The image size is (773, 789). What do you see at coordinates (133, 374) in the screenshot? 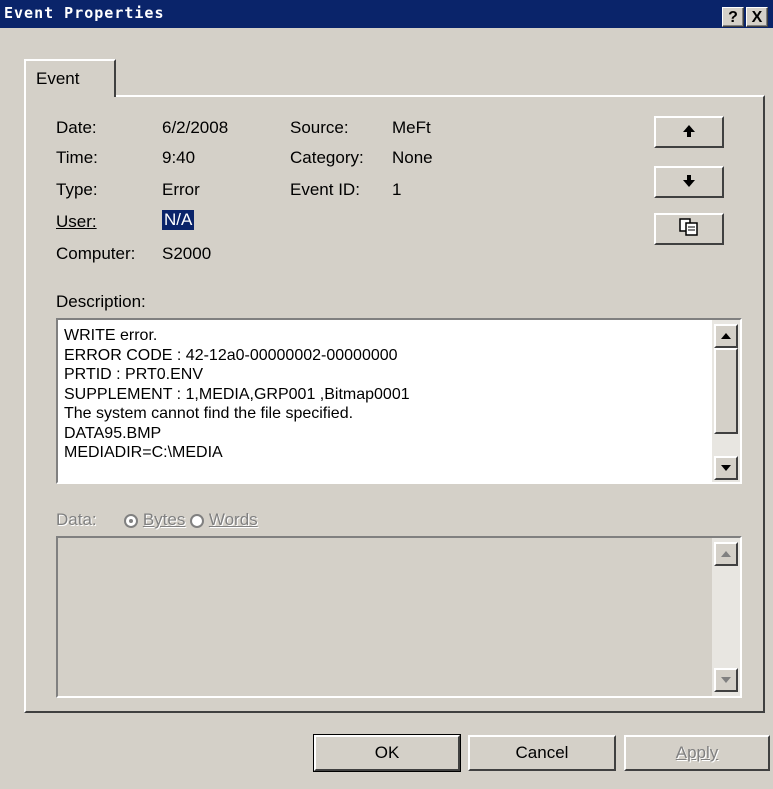
I see `description-line: PRTID : PRT0.ENV` at bounding box center [133, 374].